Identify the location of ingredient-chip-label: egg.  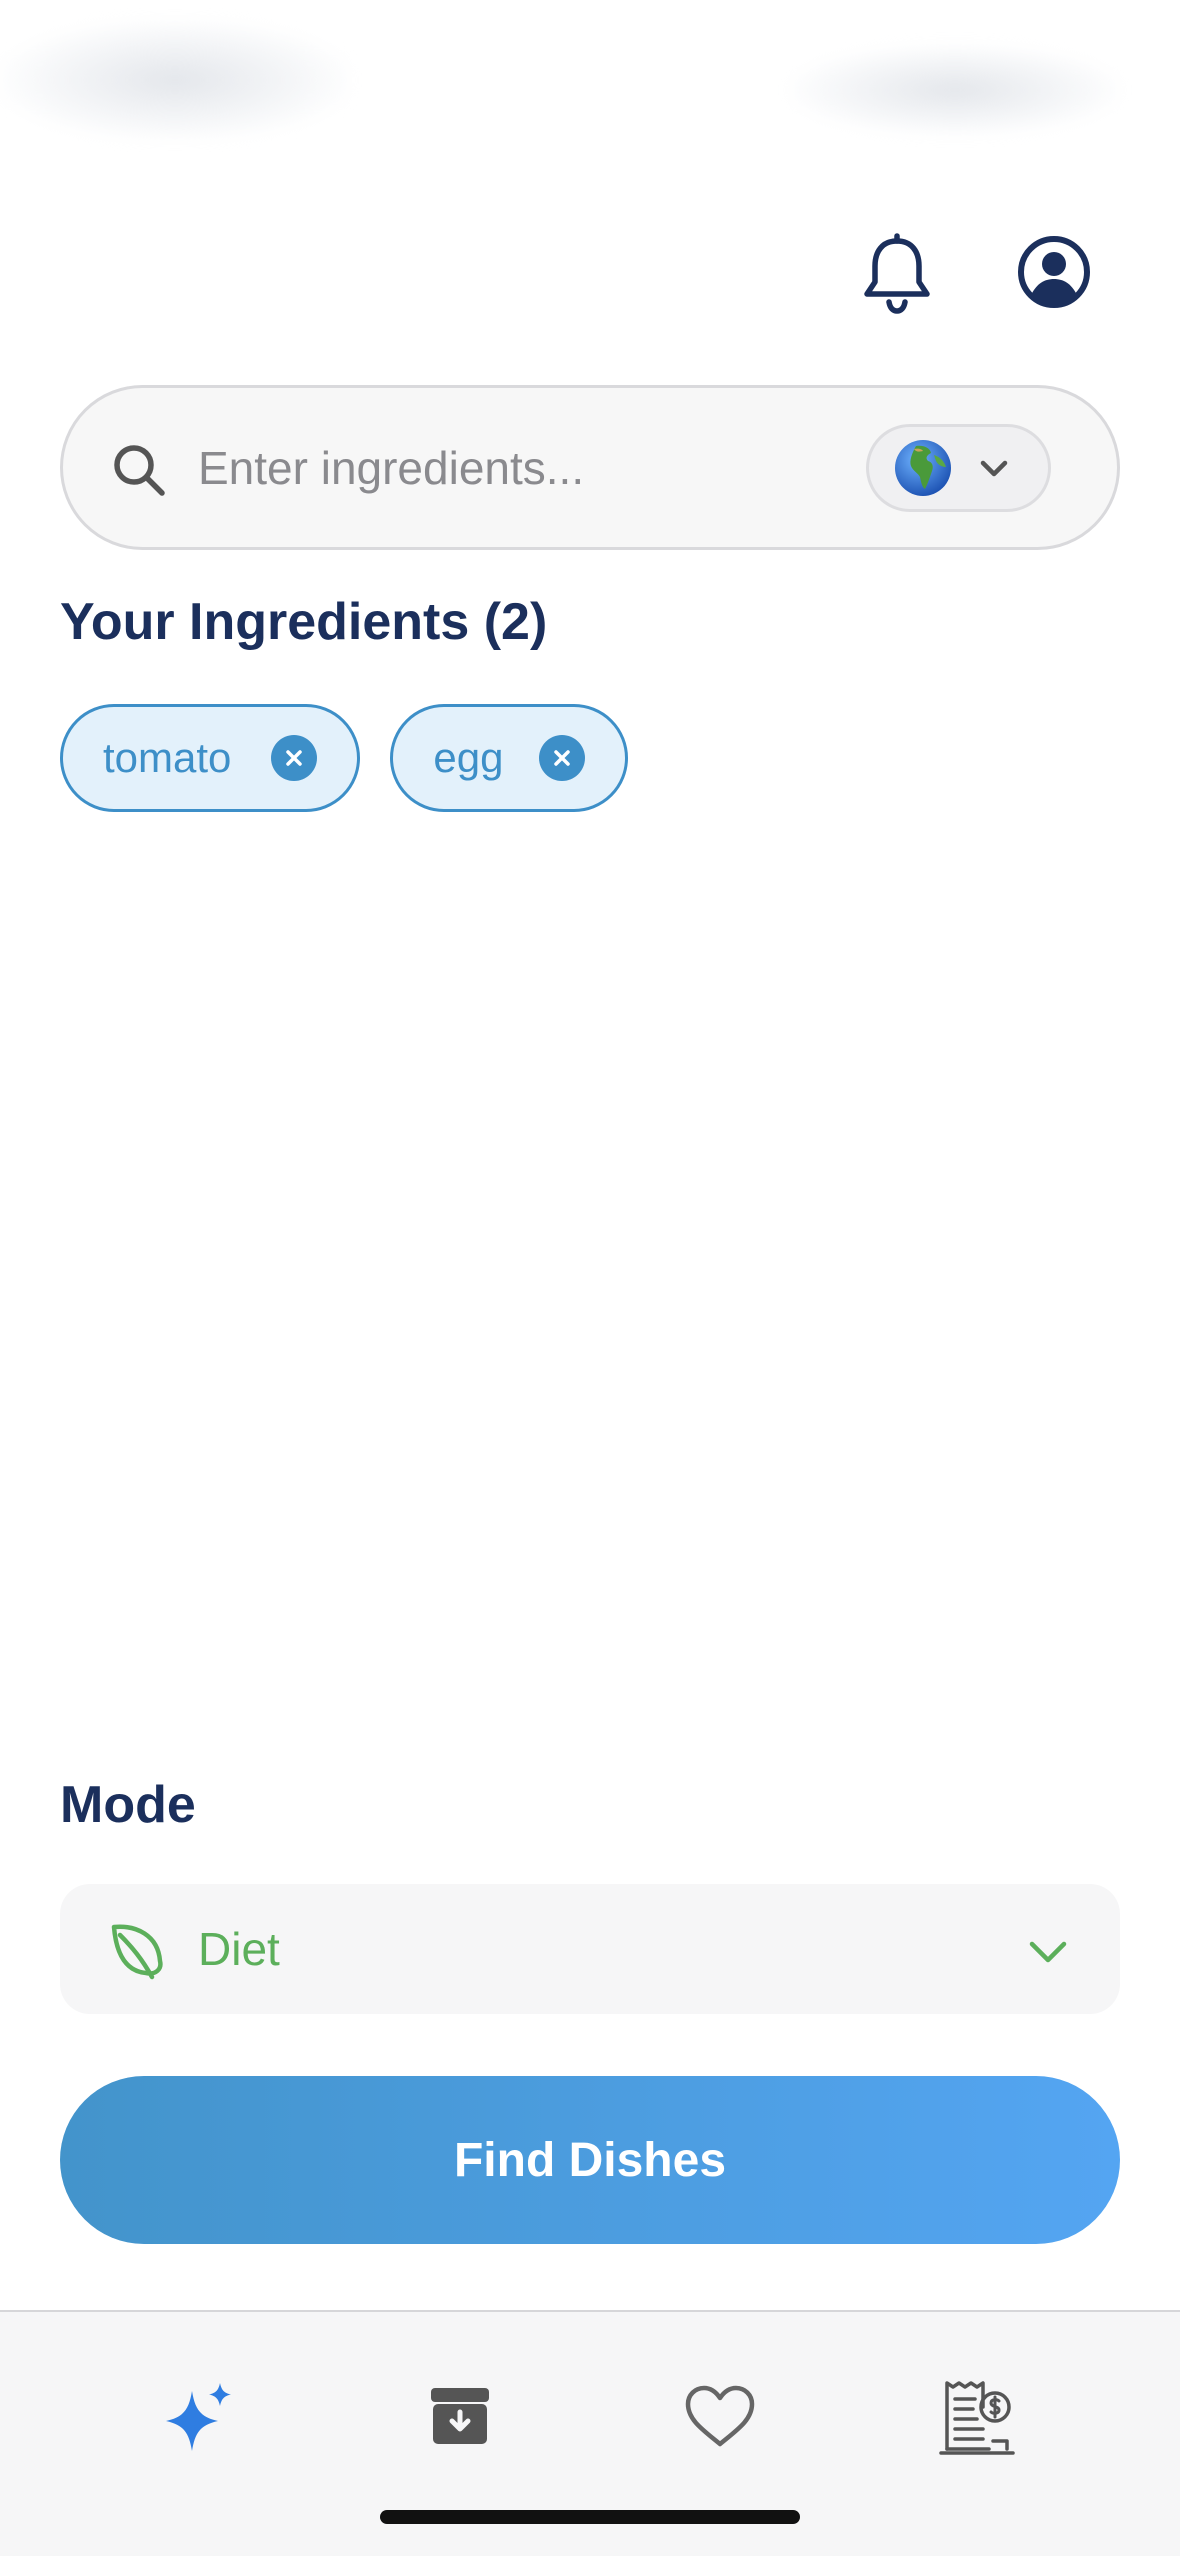
(468, 757).